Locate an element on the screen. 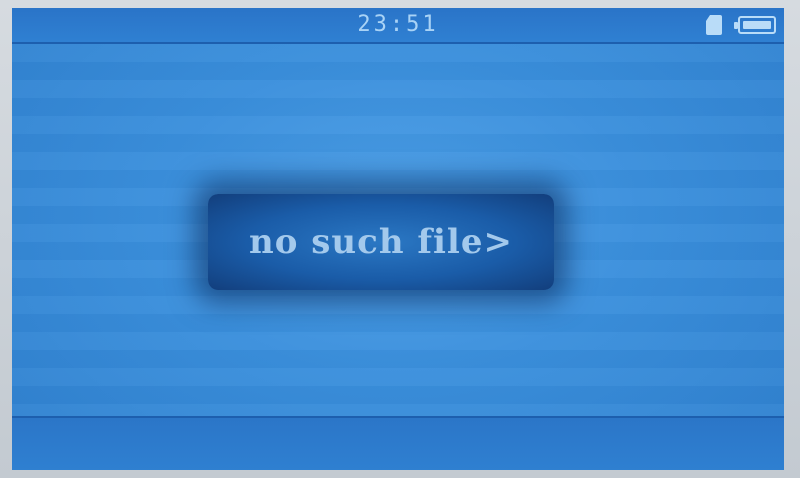 The height and width of the screenshot is (478, 800). error-message: no such file> is located at coordinates (381, 242).